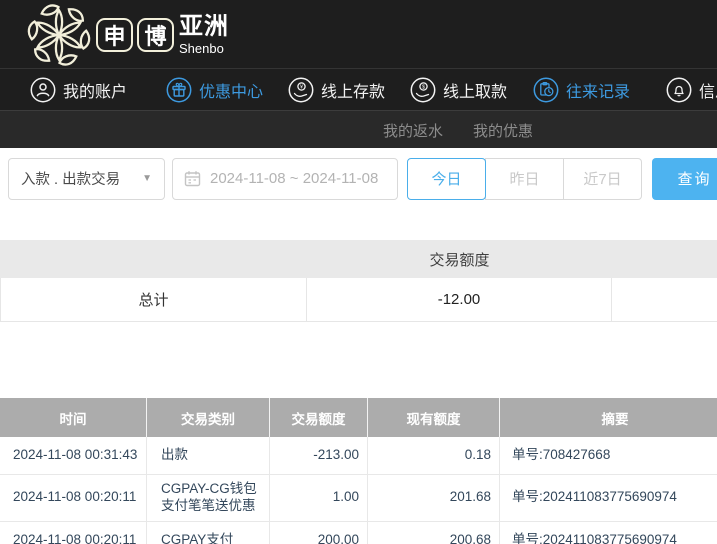  Describe the element at coordinates (73, 417) in the screenshot. I see `col-header-time: 时间` at that location.